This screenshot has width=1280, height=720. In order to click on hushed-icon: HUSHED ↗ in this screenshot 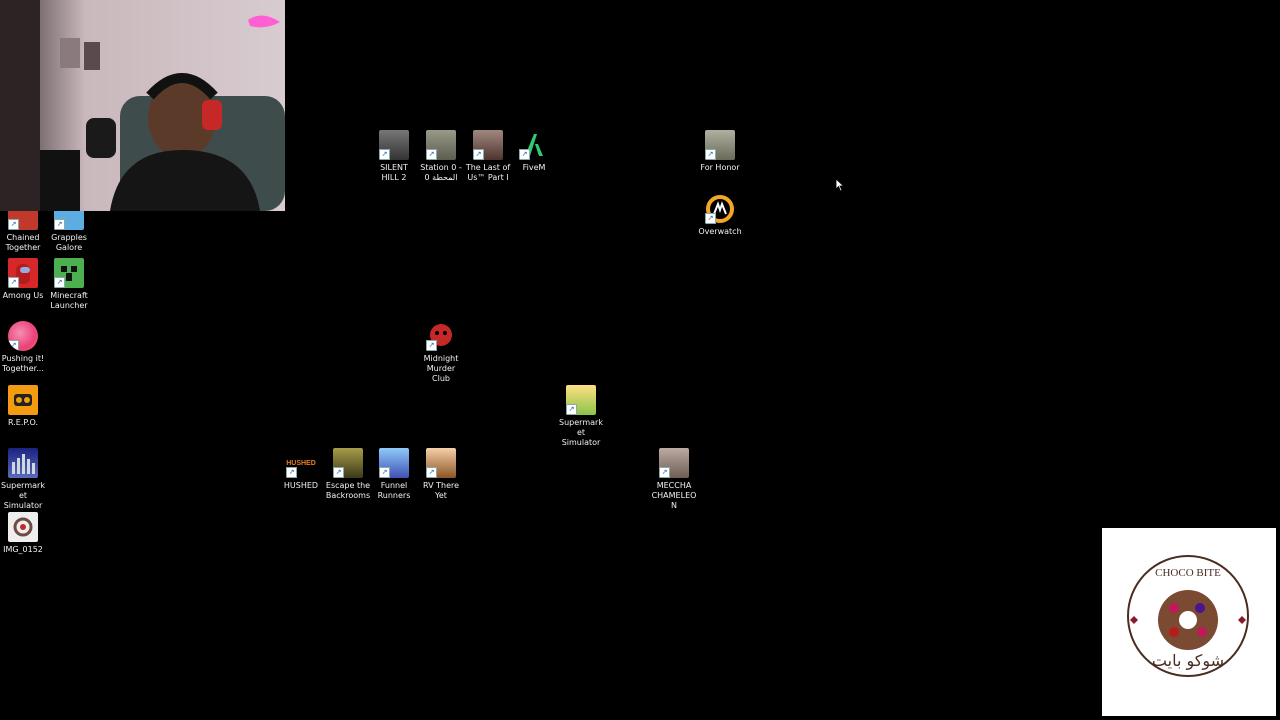, I will do `click(301, 463)`.